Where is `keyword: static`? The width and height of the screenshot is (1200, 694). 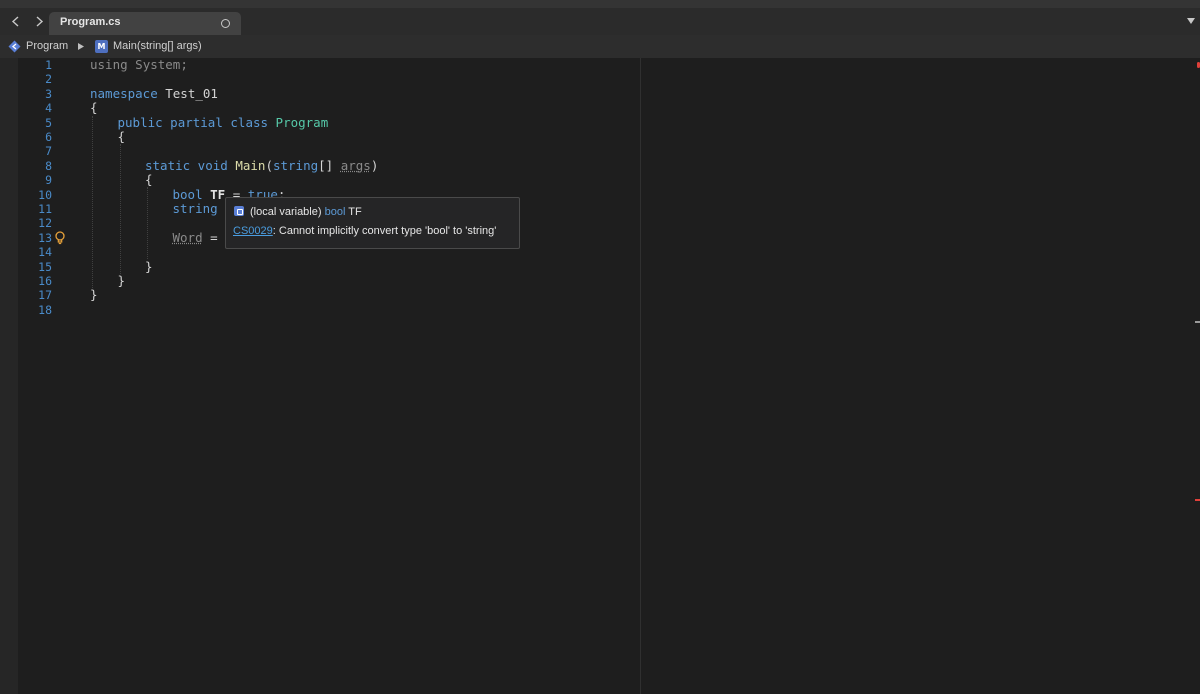
keyword: static is located at coordinates (168, 165).